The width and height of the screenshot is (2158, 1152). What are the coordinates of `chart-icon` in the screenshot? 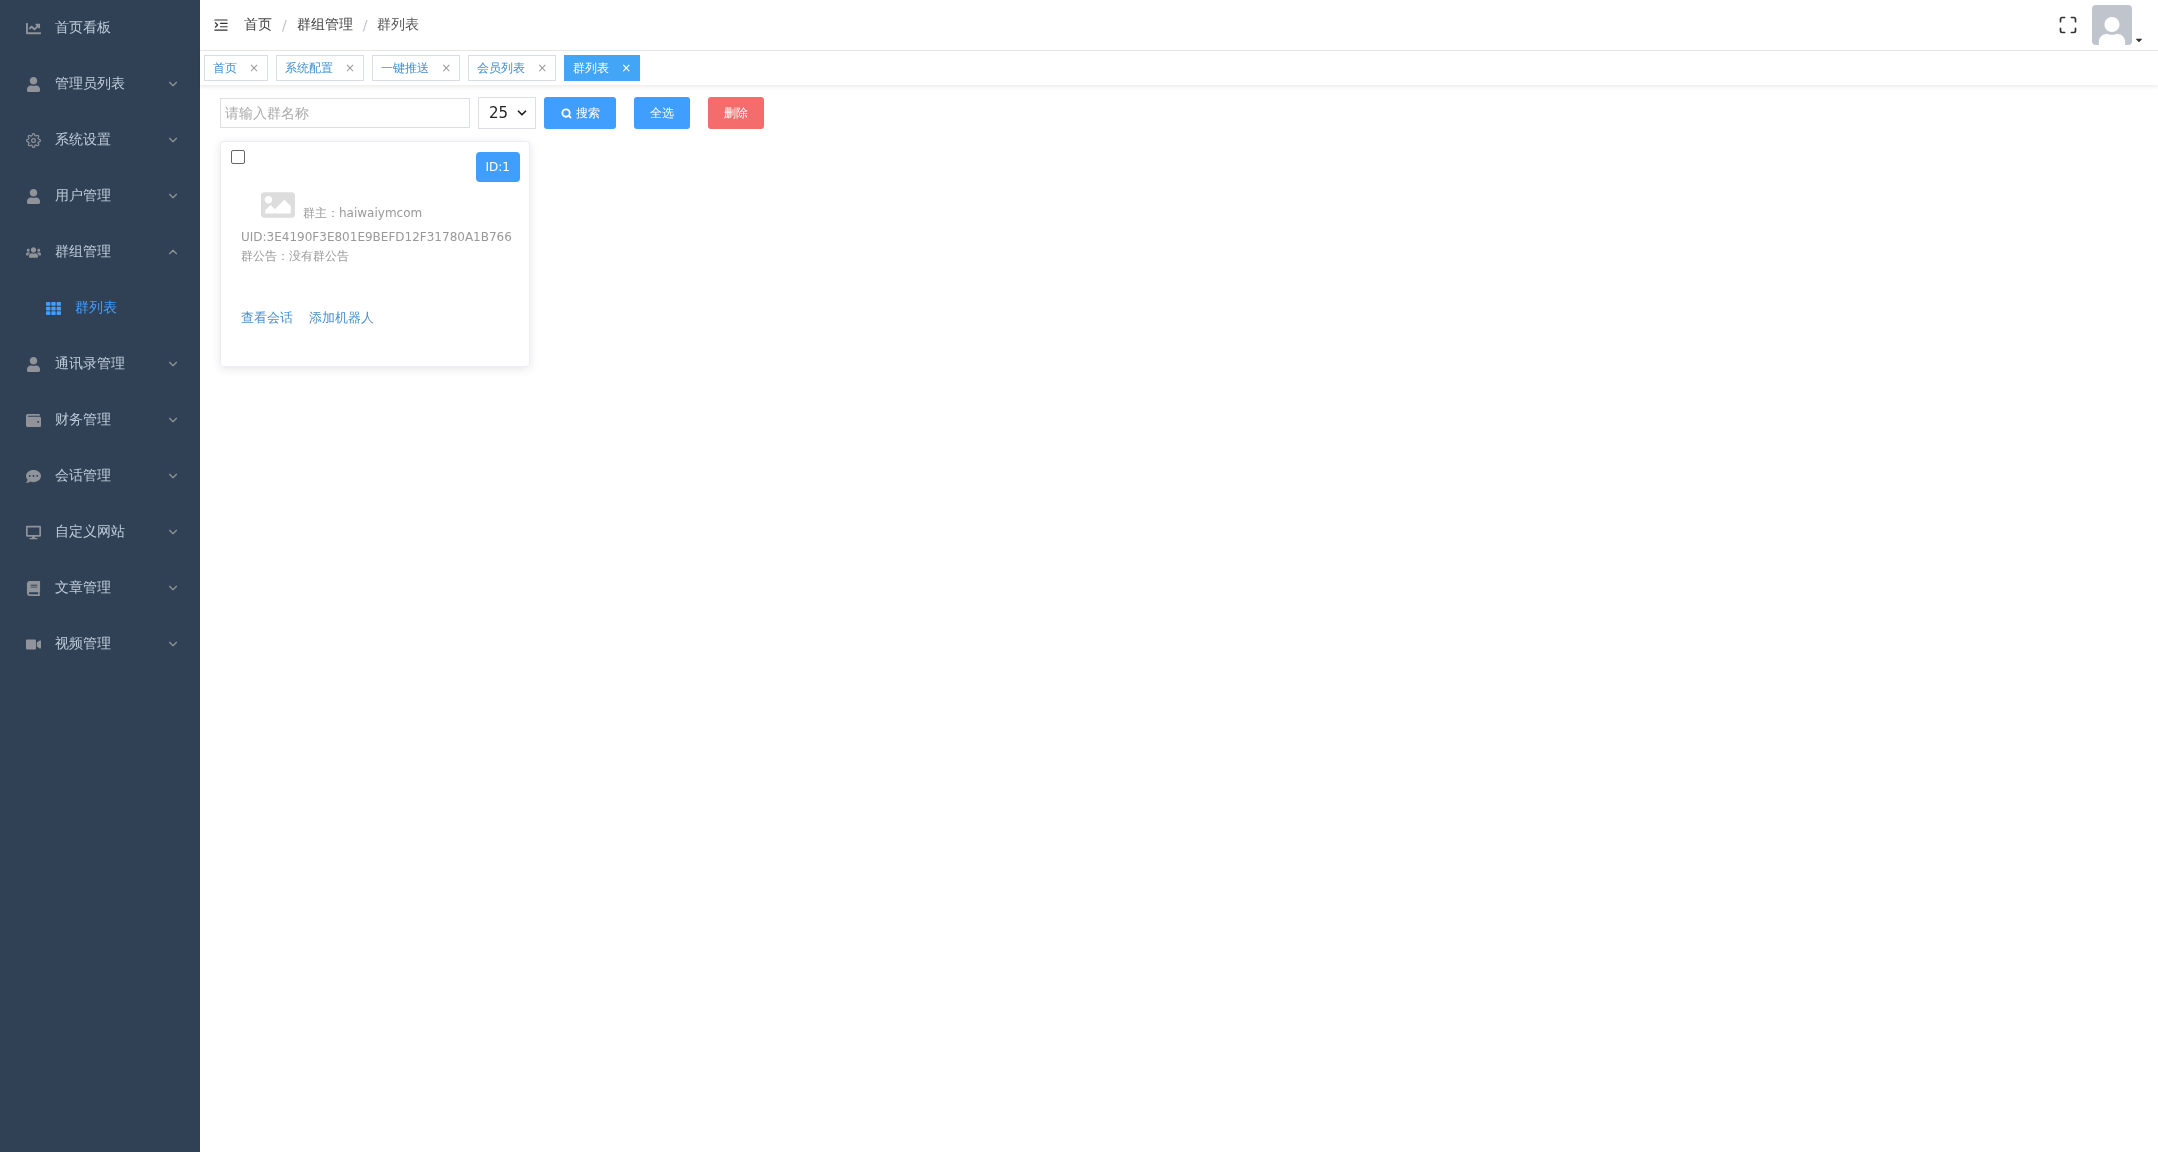 It's located at (33, 28).